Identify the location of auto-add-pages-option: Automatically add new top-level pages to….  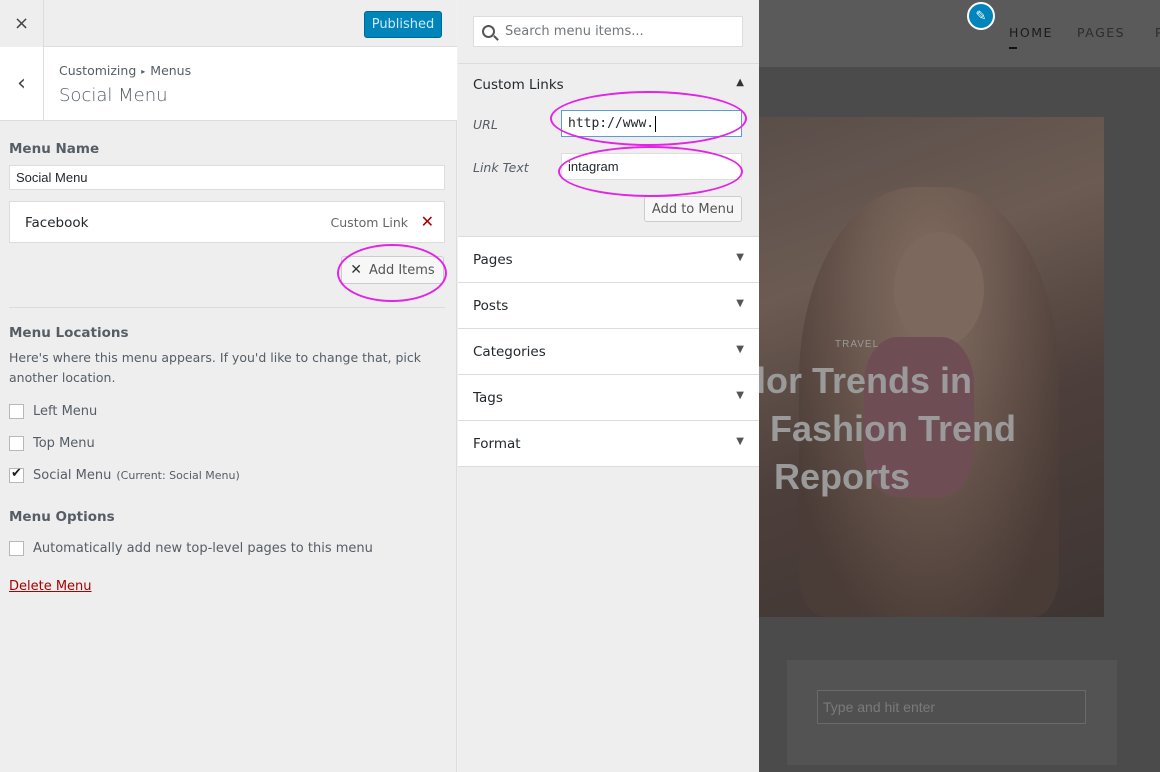
(191, 548).